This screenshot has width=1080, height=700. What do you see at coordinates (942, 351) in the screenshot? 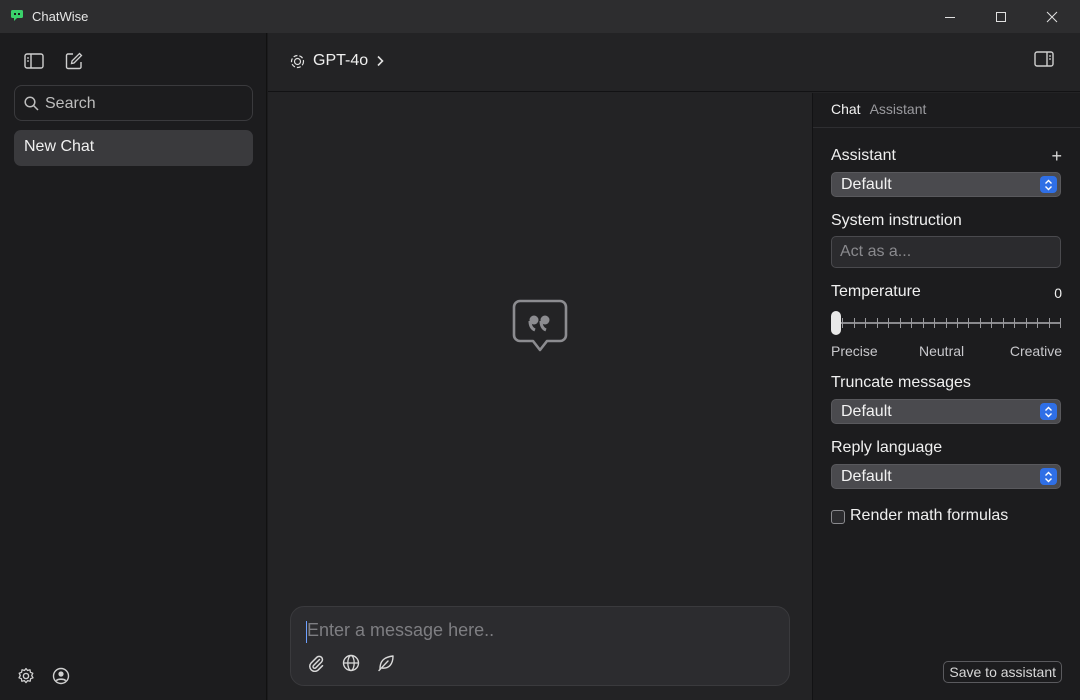
I see `scale-label-neutral: Neutral` at bounding box center [942, 351].